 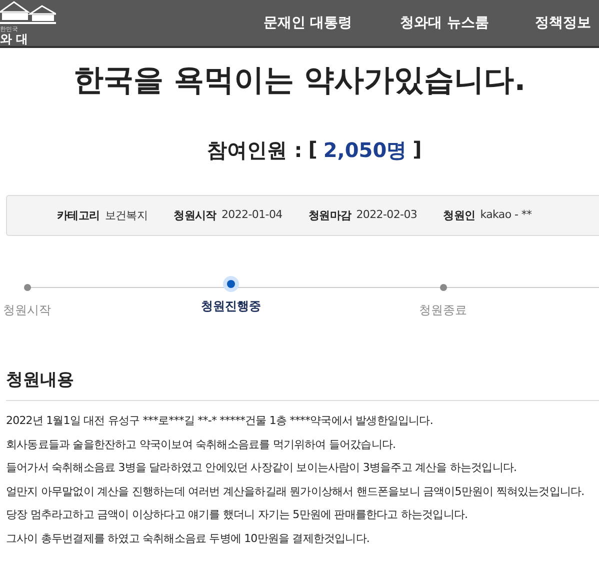 What do you see at coordinates (201, 444) in the screenshot?
I see `content-line: 회사동료들과 술을한잔하고 약국이보여 숙취해소음료를 먹기위하여 들어갔습니다.` at bounding box center [201, 444].